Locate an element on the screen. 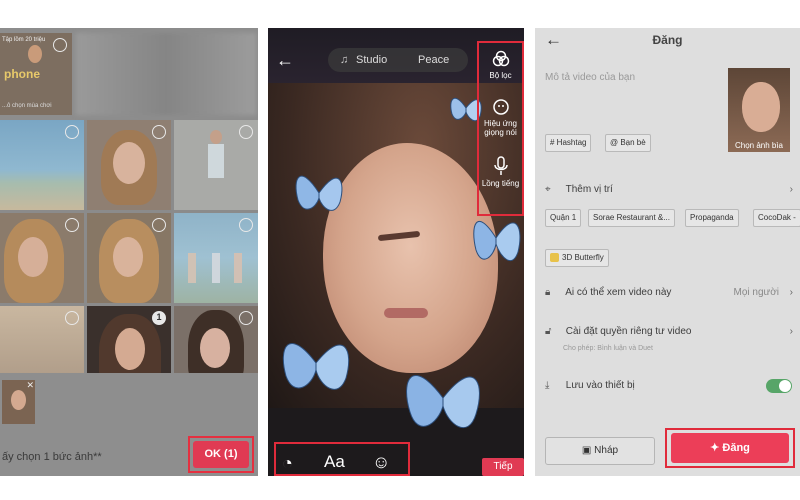  description-input: Mô tả video của bạn is located at coordinates (590, 77).